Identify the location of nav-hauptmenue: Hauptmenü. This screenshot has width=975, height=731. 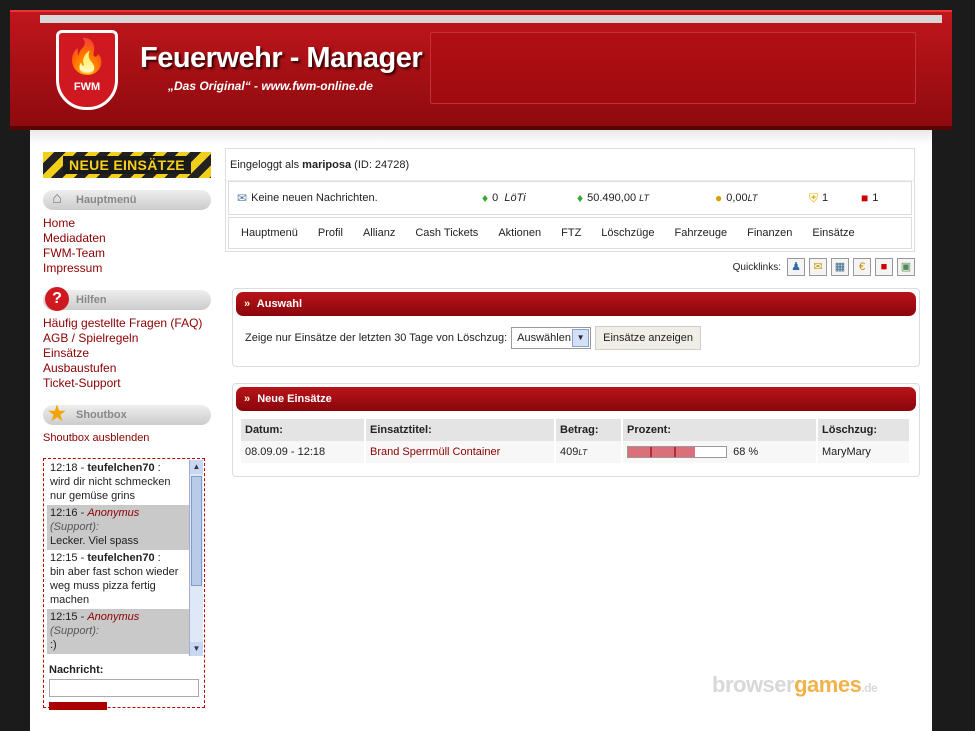
(269, 233).